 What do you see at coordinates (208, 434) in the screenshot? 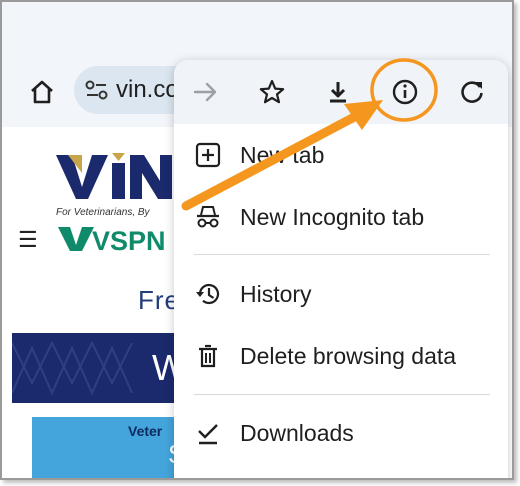
I see `downloads-check-icon` at bounding box center [208, 434].